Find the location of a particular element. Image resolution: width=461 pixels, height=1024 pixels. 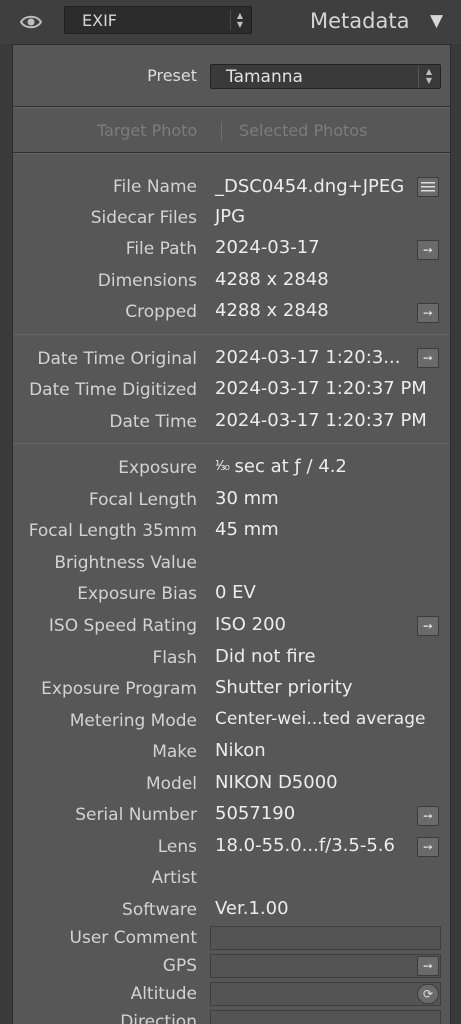

metering-mode-value: Center-wei...ted average is located at coordinates (320, 719).